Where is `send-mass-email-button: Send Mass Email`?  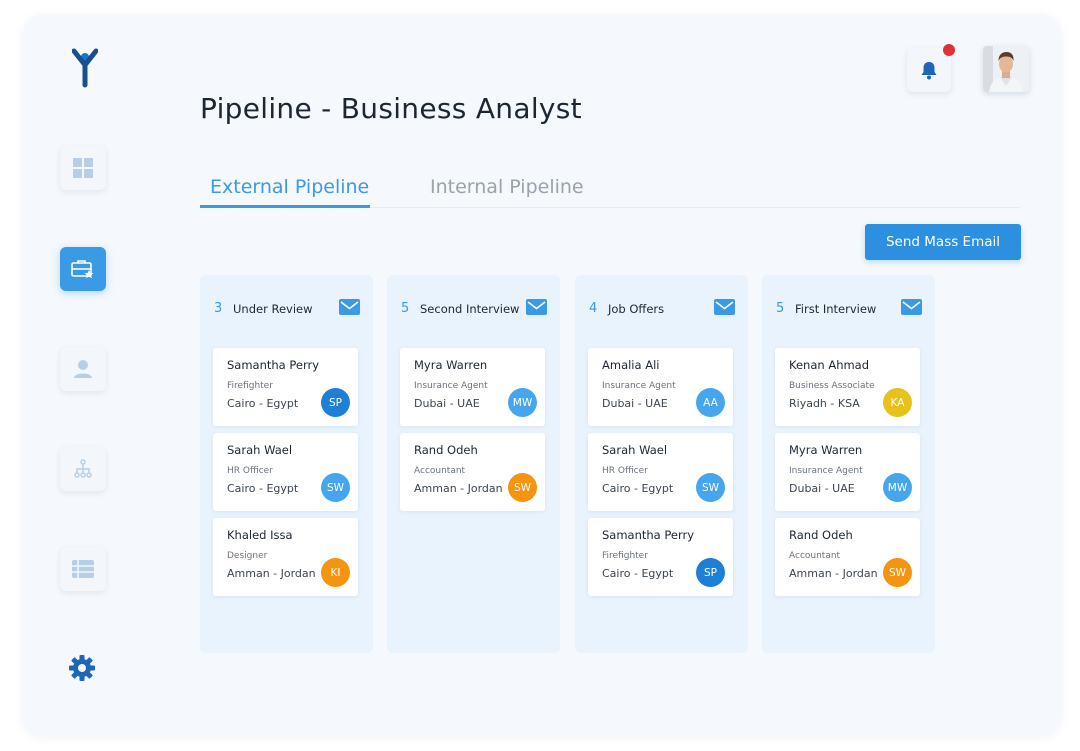 send-mass-email-button: Send Mass Email is located at coordinates (943, 242).